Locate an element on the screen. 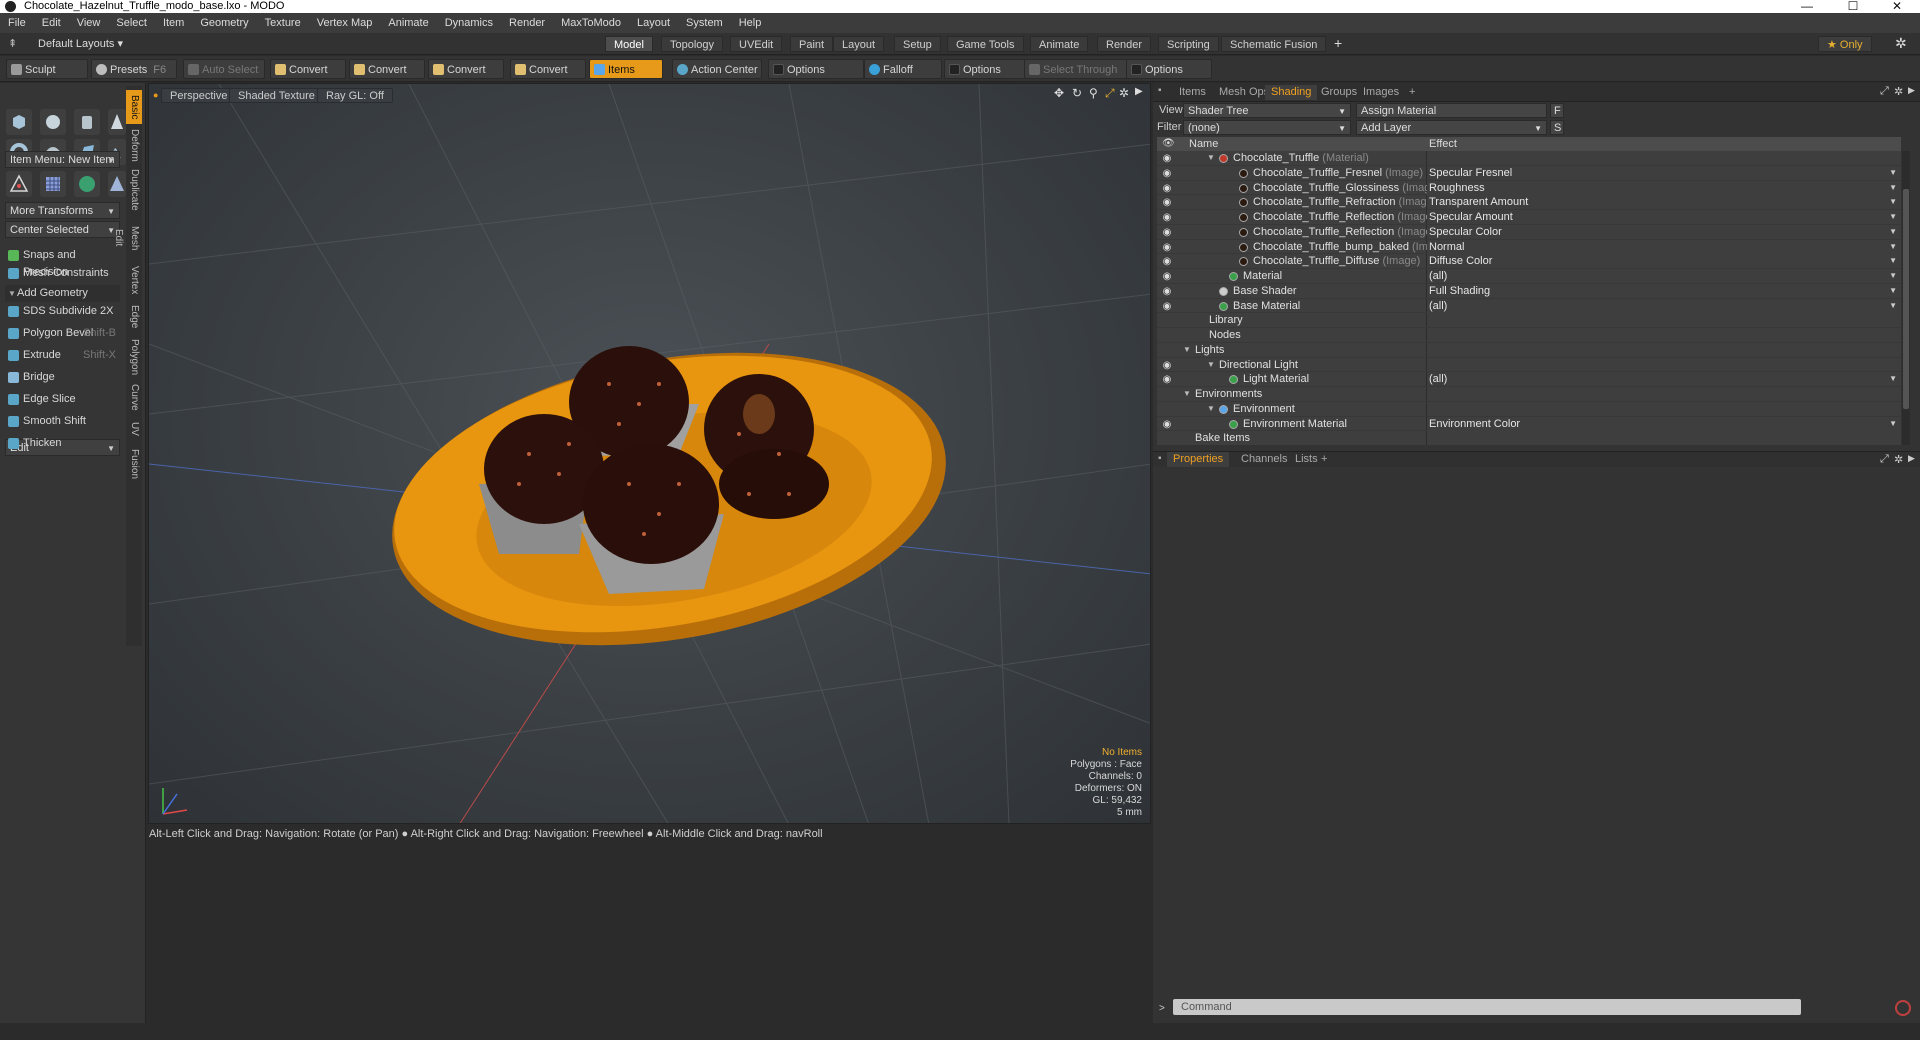 The width and height of the screenshot is (1920, 1040). convert-edges-button: Convert is located at coordinates (387, 69).